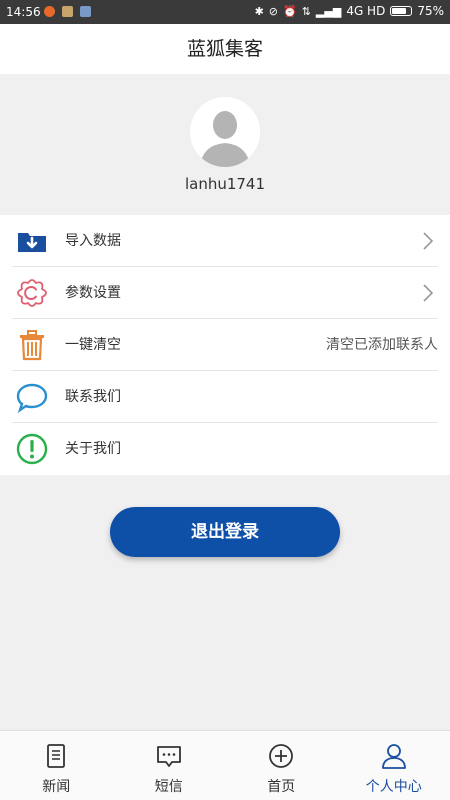 The height and width of the screenshot is (800, 450). I want to click on network-label: 4G HD, so click(366, 11).